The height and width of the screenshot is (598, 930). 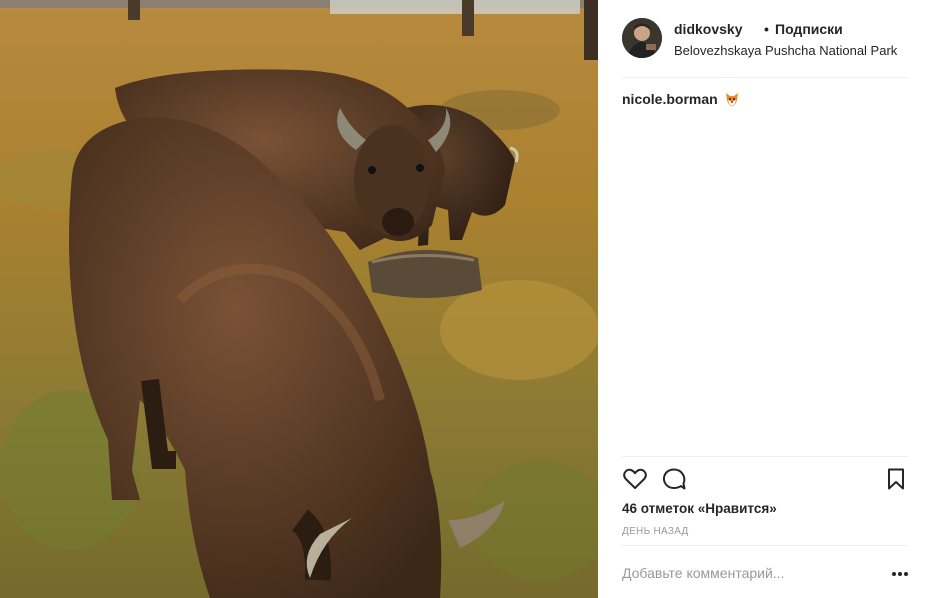 What do you see at coordinates (699, 508) in the screenshot?
I see `likes-count: 46 отметок «Нравится»` at bounding box center [699, 508].